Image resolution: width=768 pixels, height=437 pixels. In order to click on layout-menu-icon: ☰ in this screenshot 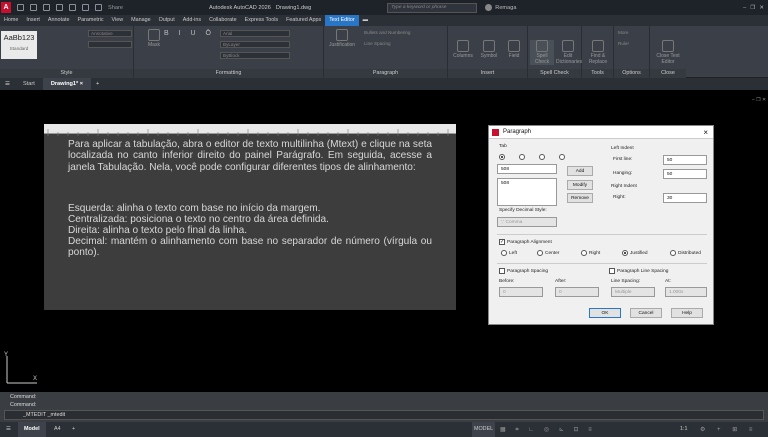, I will do `click(8, 429)`.